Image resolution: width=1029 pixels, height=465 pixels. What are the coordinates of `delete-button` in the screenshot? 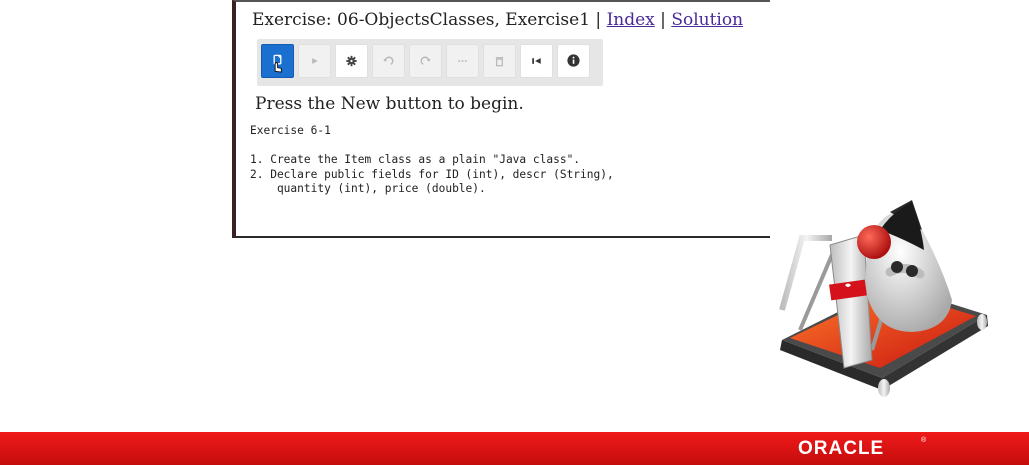 It's located at (499, 61).